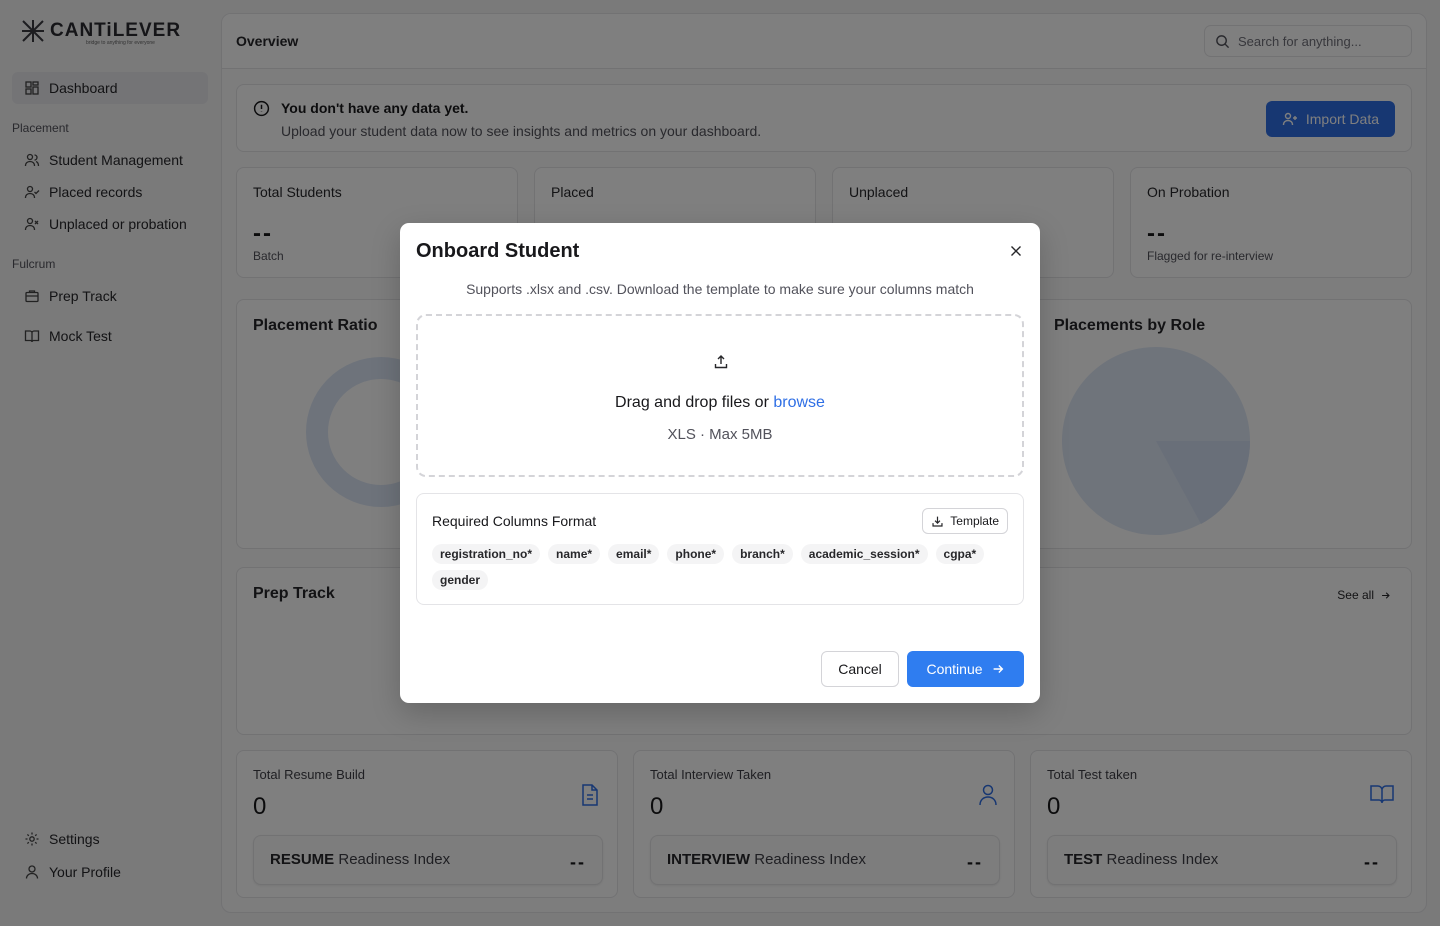  Describe the element at coordinates (634, 554) in the screenshot. I see `column-chip: email*` at that location.